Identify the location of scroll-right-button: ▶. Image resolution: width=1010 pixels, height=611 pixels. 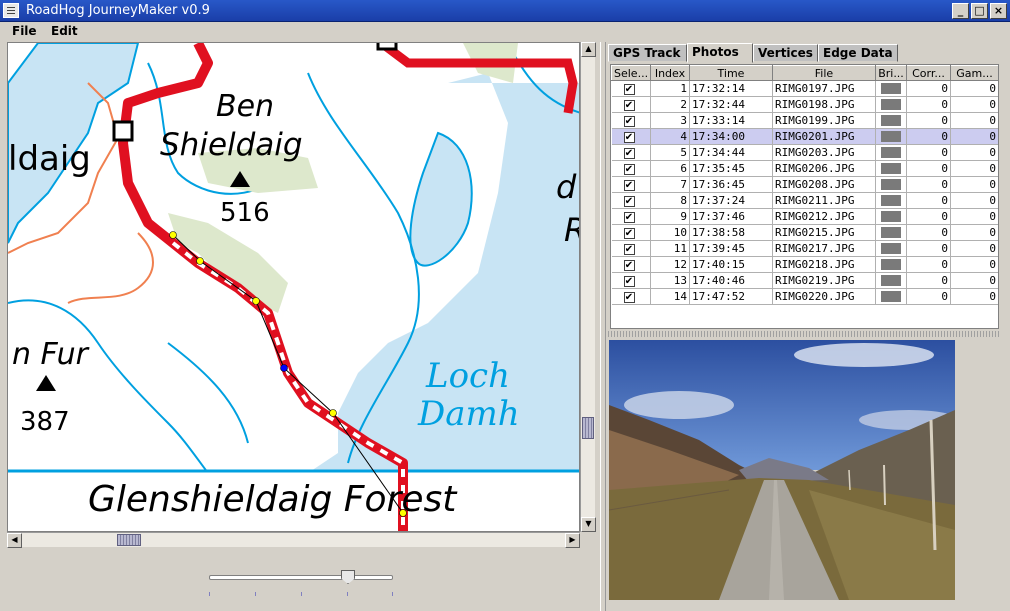
(572, 540).